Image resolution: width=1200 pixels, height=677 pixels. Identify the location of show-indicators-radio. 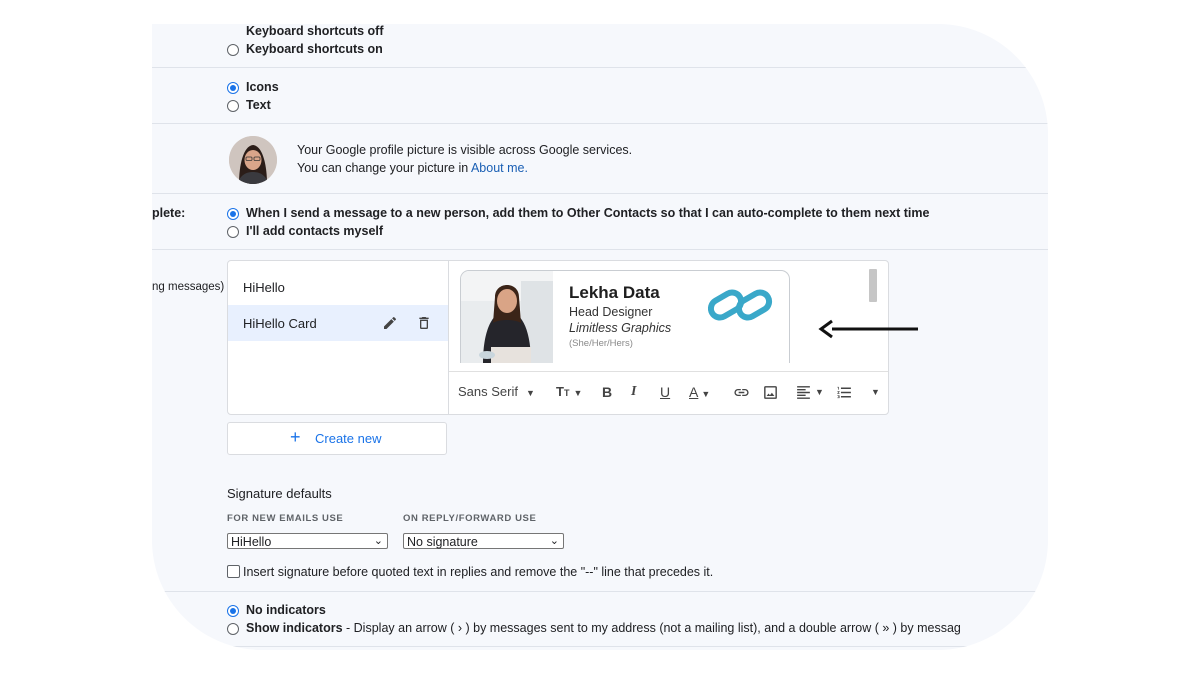
(233, 629).